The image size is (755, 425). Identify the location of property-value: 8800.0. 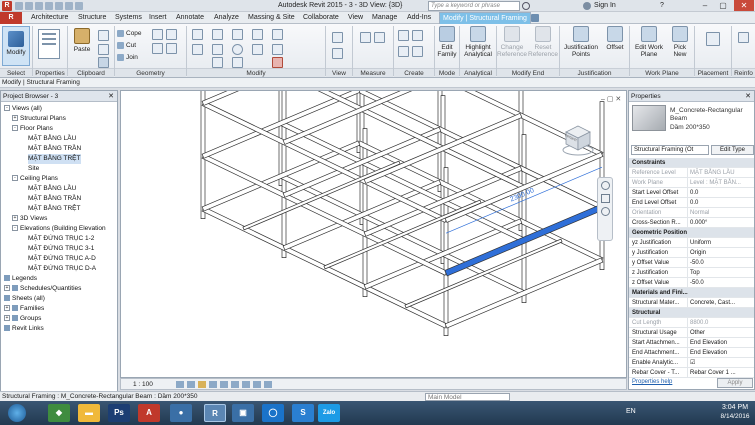
(720, 322).